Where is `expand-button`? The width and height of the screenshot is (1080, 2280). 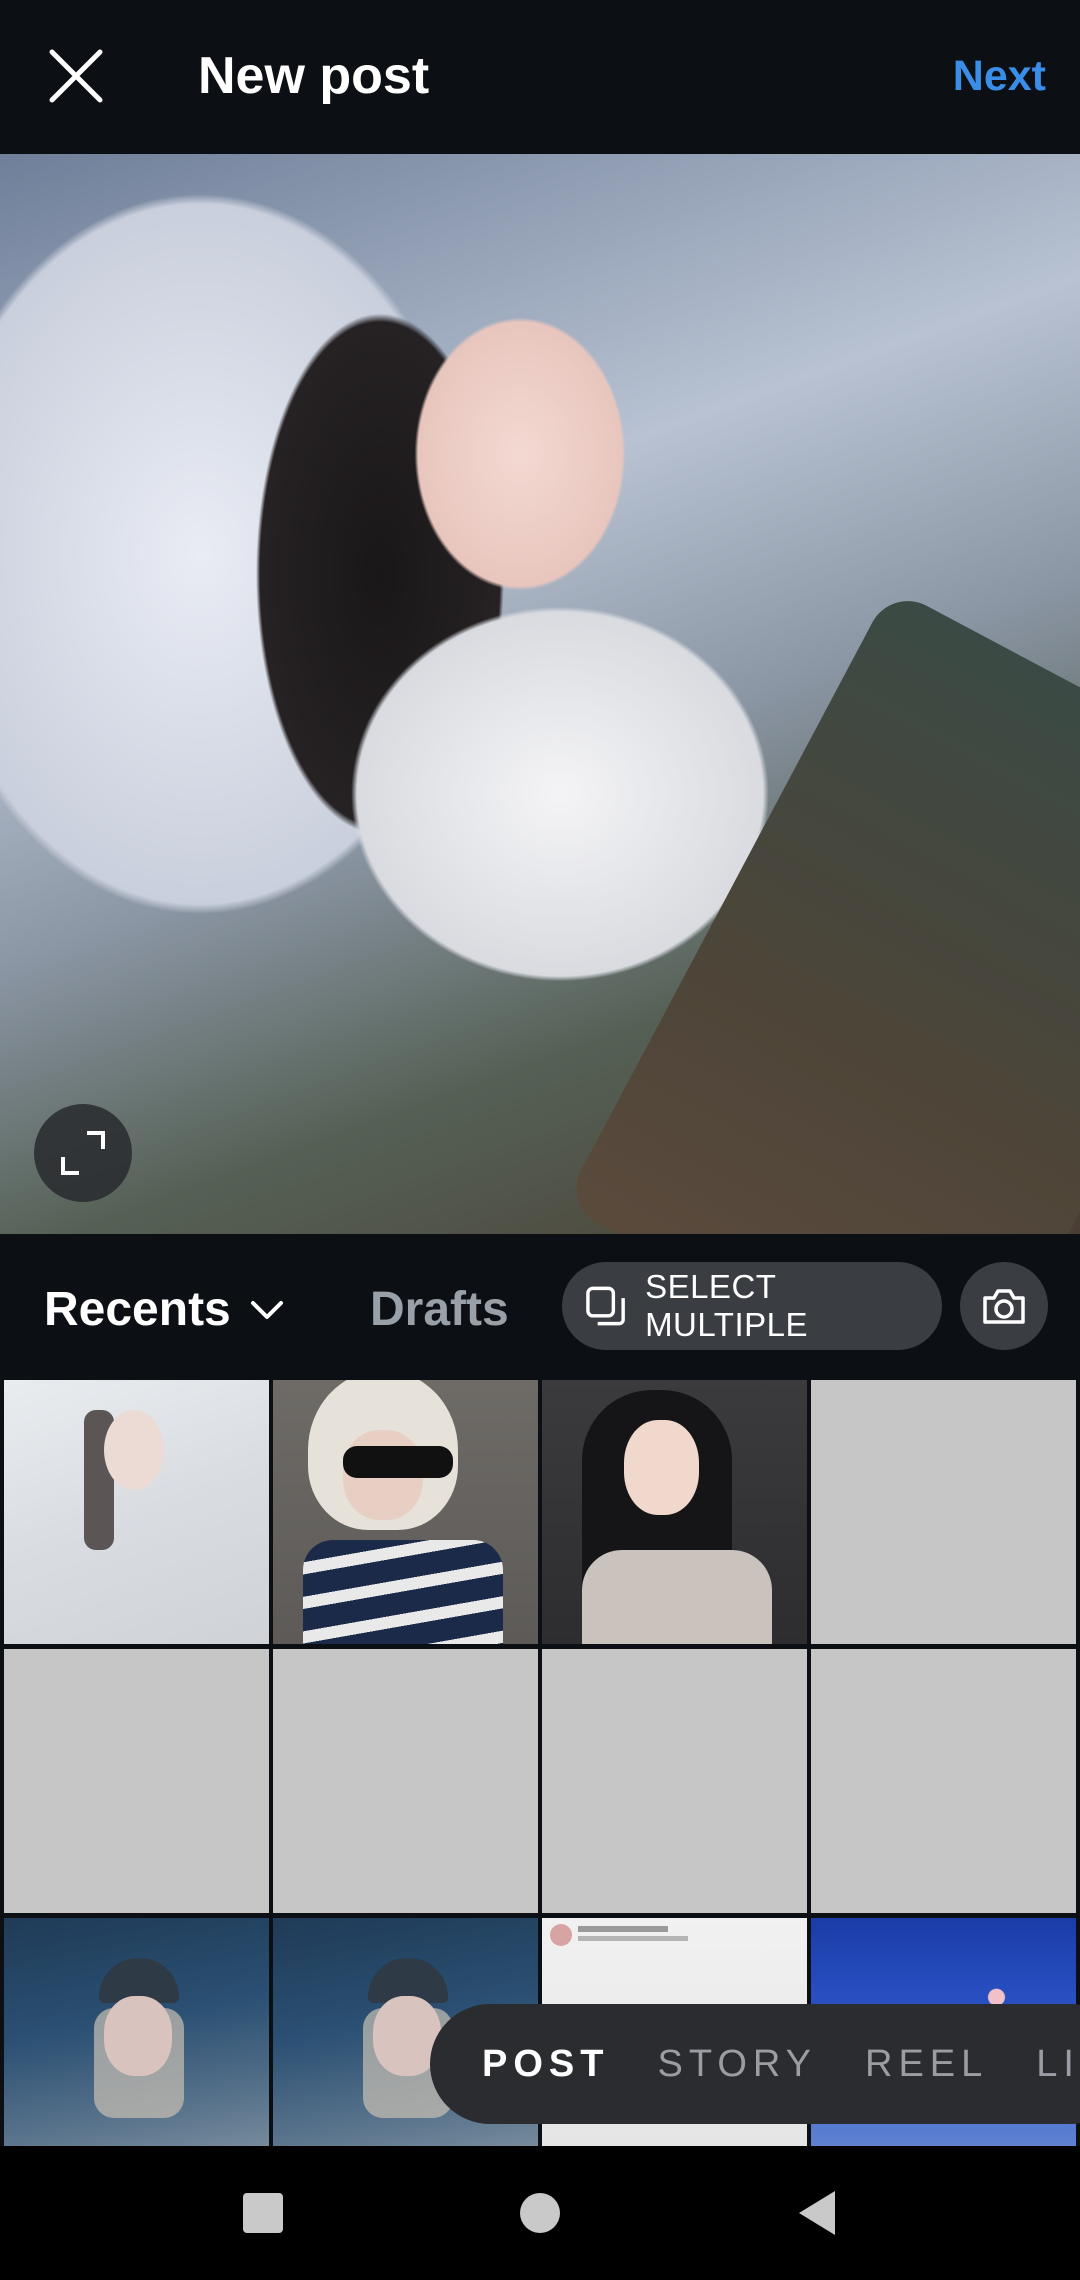
expand-button is located at coordinates (83, 1153).